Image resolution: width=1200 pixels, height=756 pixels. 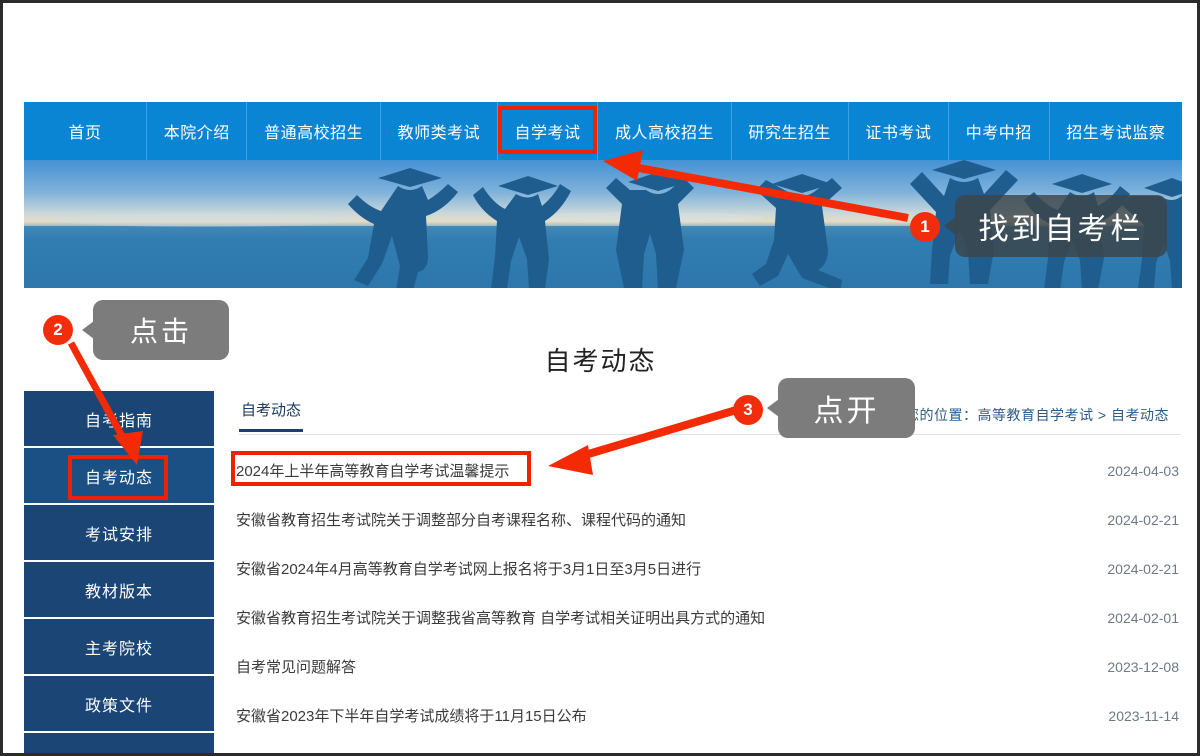 What do you see at coordinates (998, 133) in the screenshot?
I see `nav-item-label: 中考中招` at bounding box center [998, 133].